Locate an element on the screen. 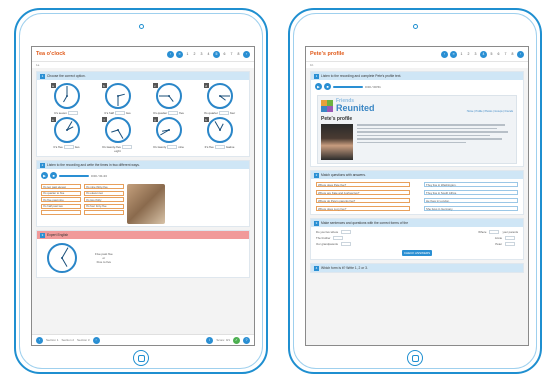 This screenshot has height=381, width=550. phrase-field: It's eleven ten is located at coordinates (104, 193).